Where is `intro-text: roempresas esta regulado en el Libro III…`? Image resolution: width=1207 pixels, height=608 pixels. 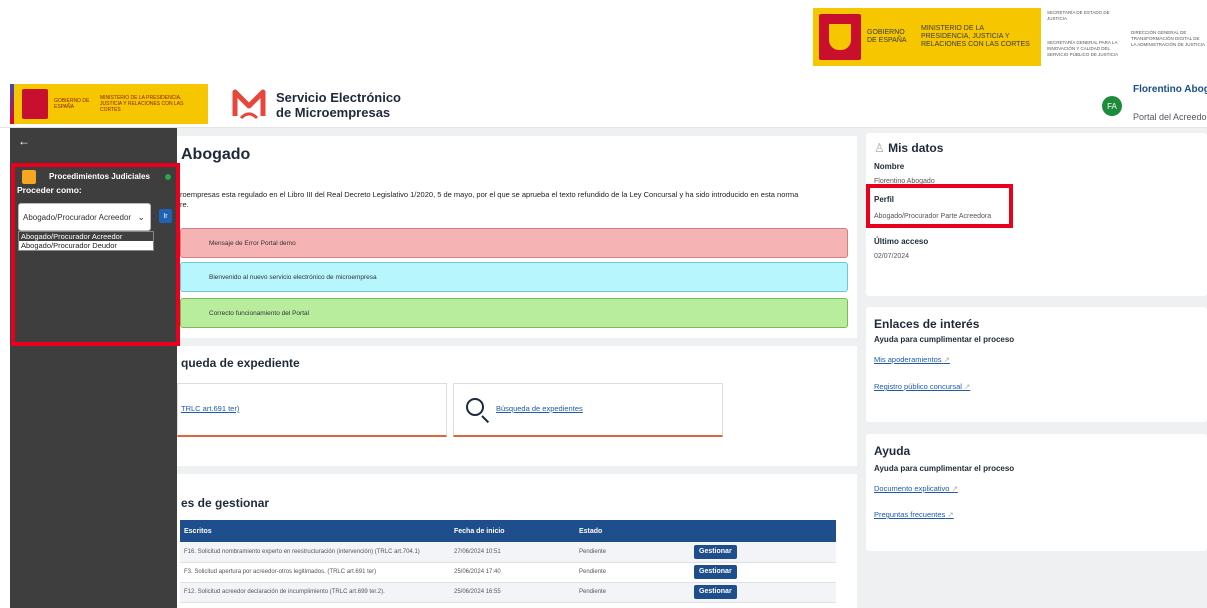 intro-text: roempresas esta regulado en el Libro III… is located at coordinates (518, 200).